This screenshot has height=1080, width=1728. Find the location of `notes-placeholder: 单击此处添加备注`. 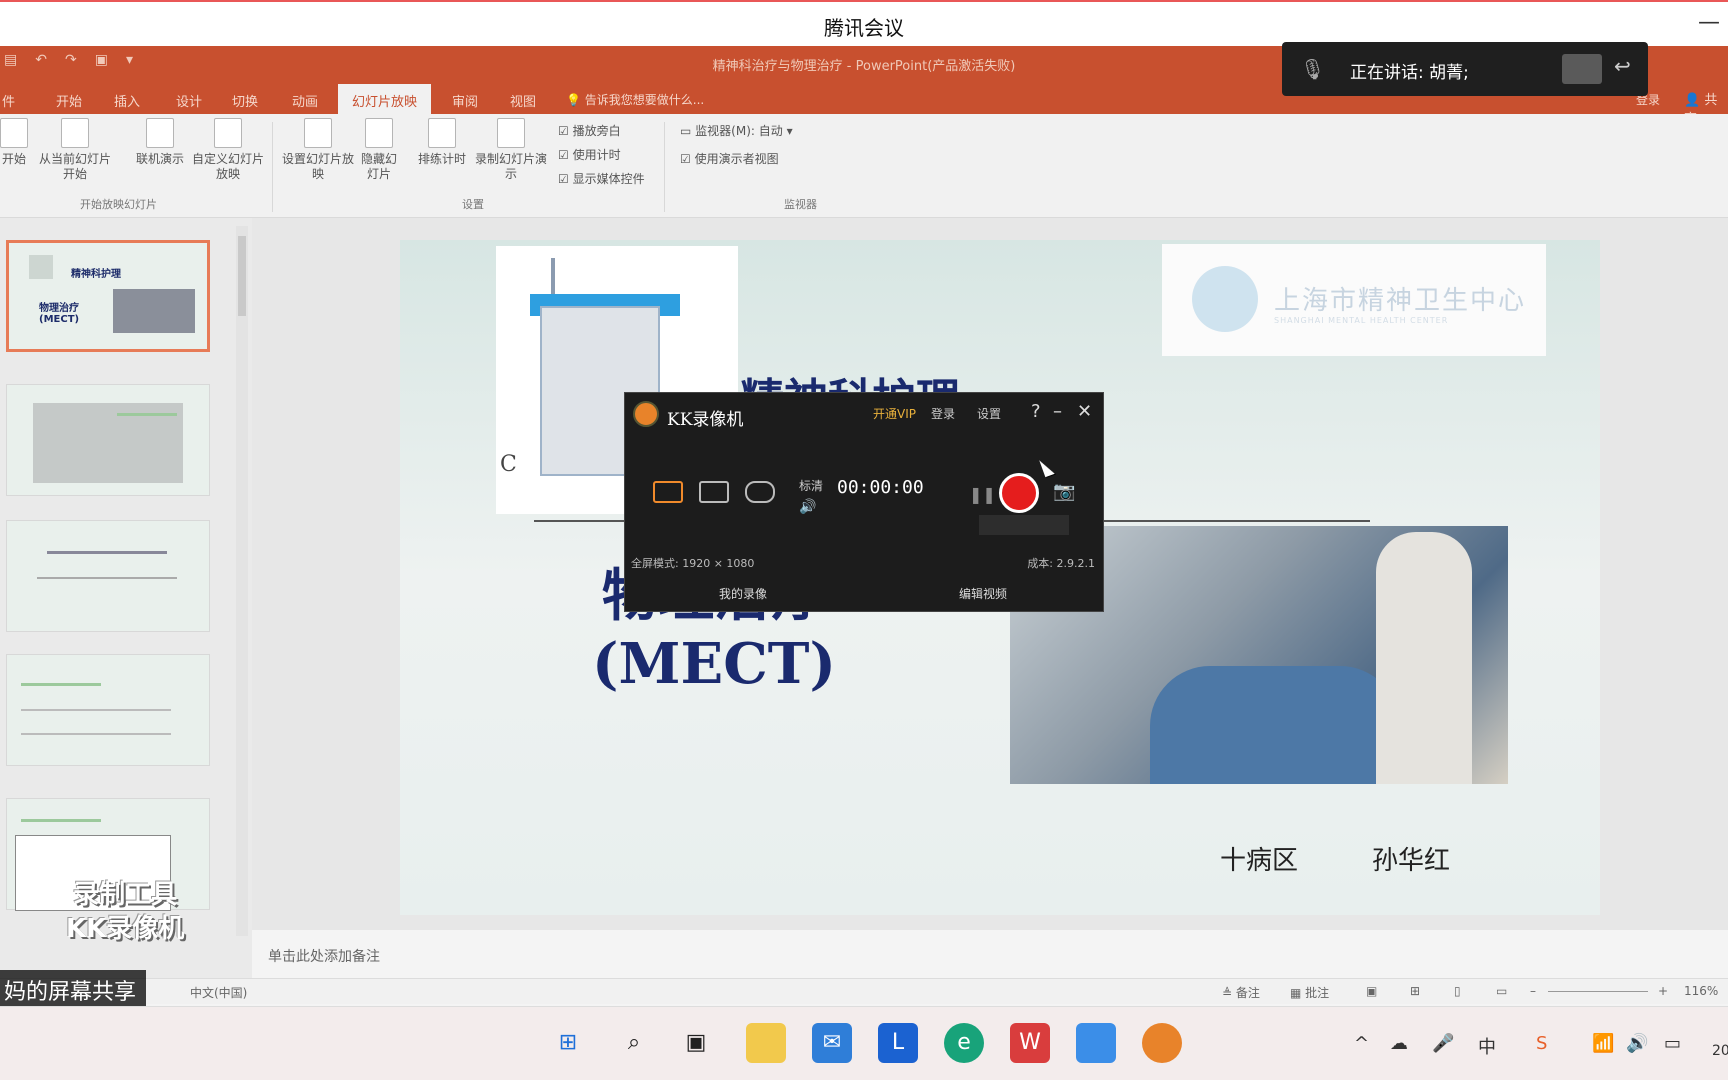

notes-placeholder: 单击此处添加备注 is located at coordinates (324, 956).